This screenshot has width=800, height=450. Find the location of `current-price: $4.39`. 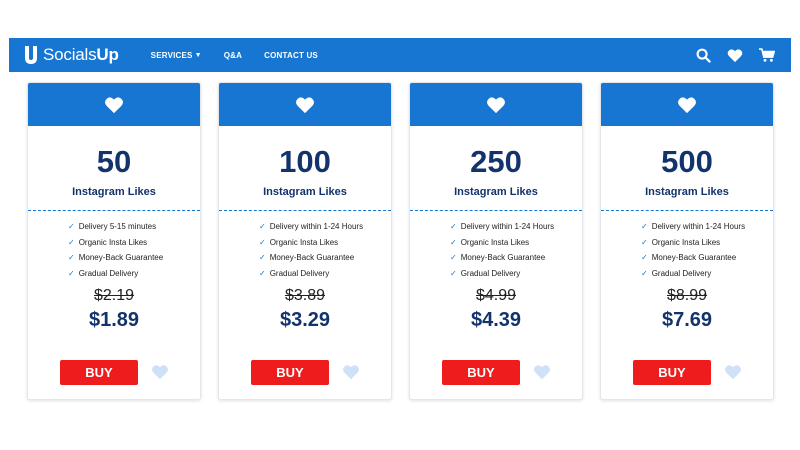

current-price: $4.39 is located at coordinates (496, 320).